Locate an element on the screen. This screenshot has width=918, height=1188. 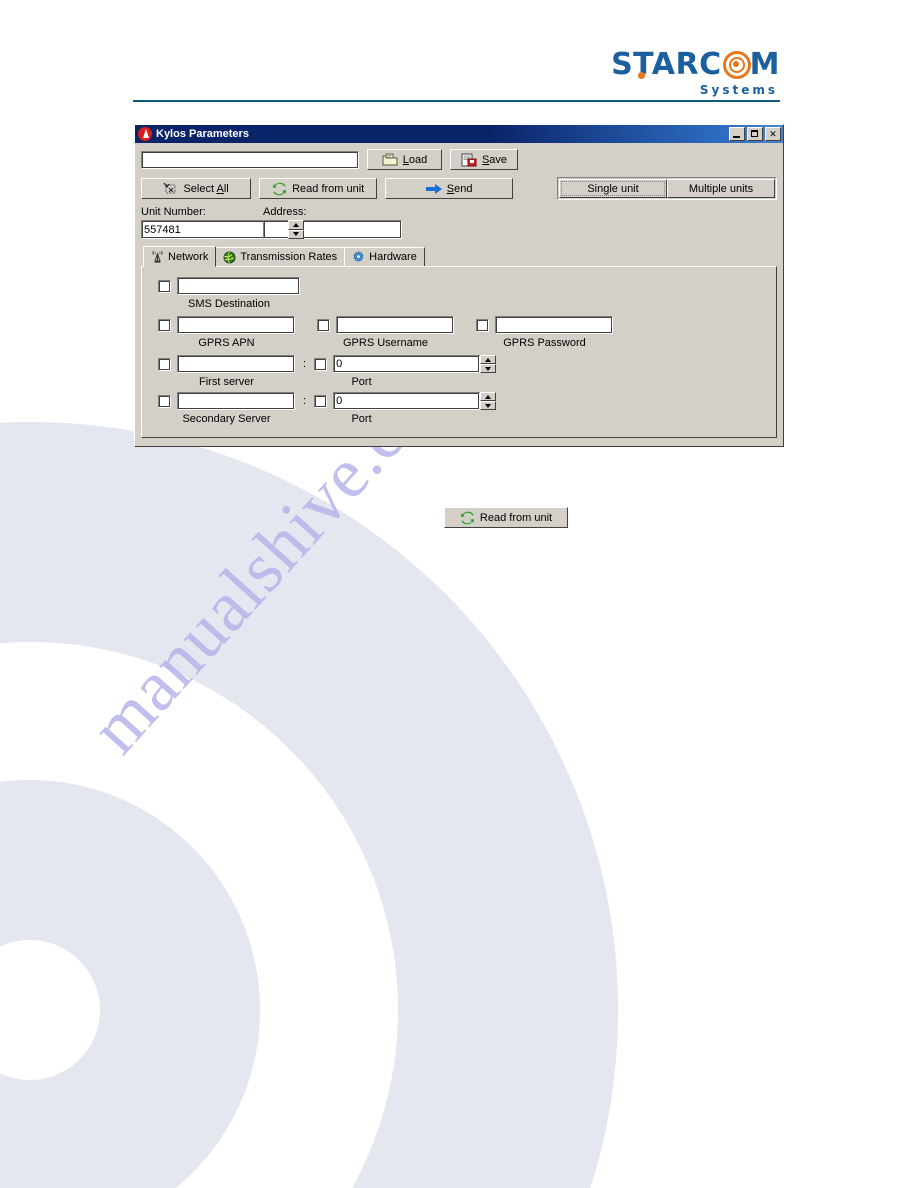
first-server-group: First server is located at coordinates (226, 371).